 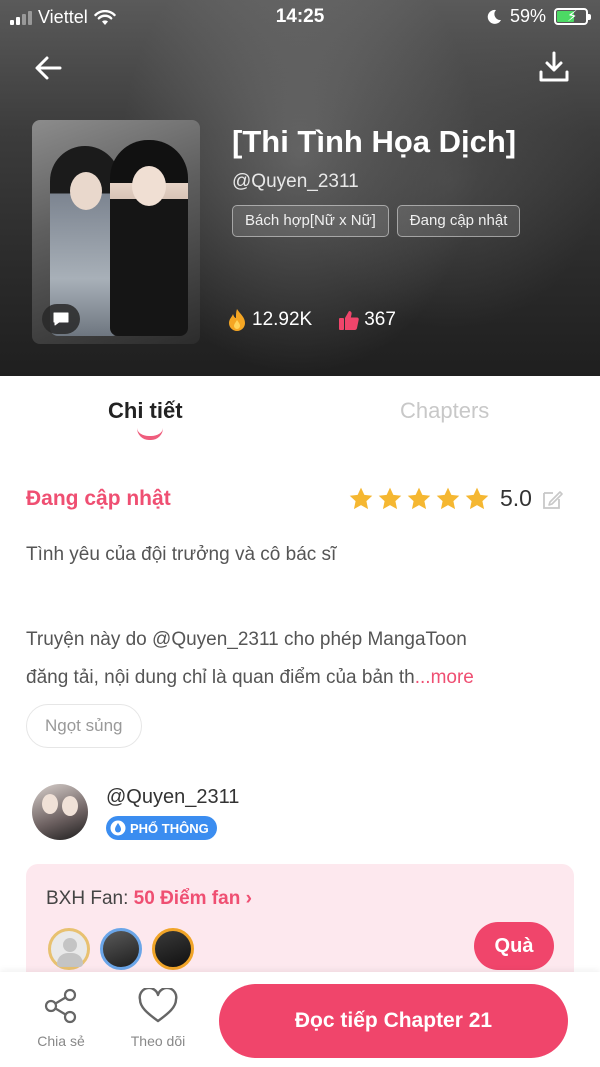 I want to click on thumbs-up-icon, so click(x=349, y=320).